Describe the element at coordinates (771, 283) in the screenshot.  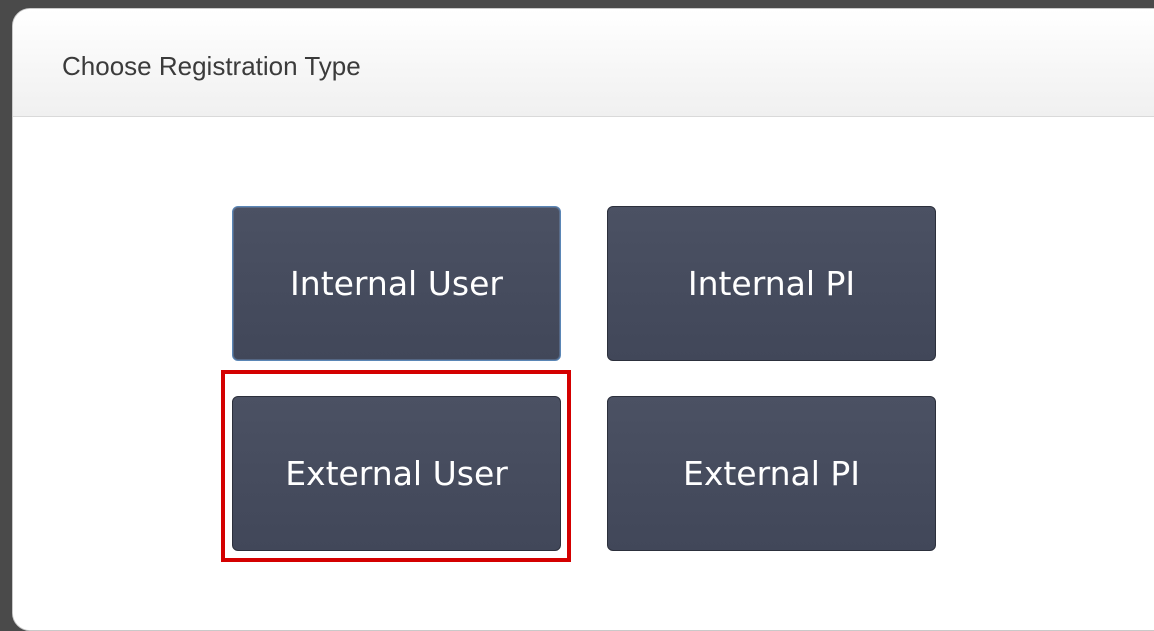
I see `internal-pi-button: Internal PI` at that location.